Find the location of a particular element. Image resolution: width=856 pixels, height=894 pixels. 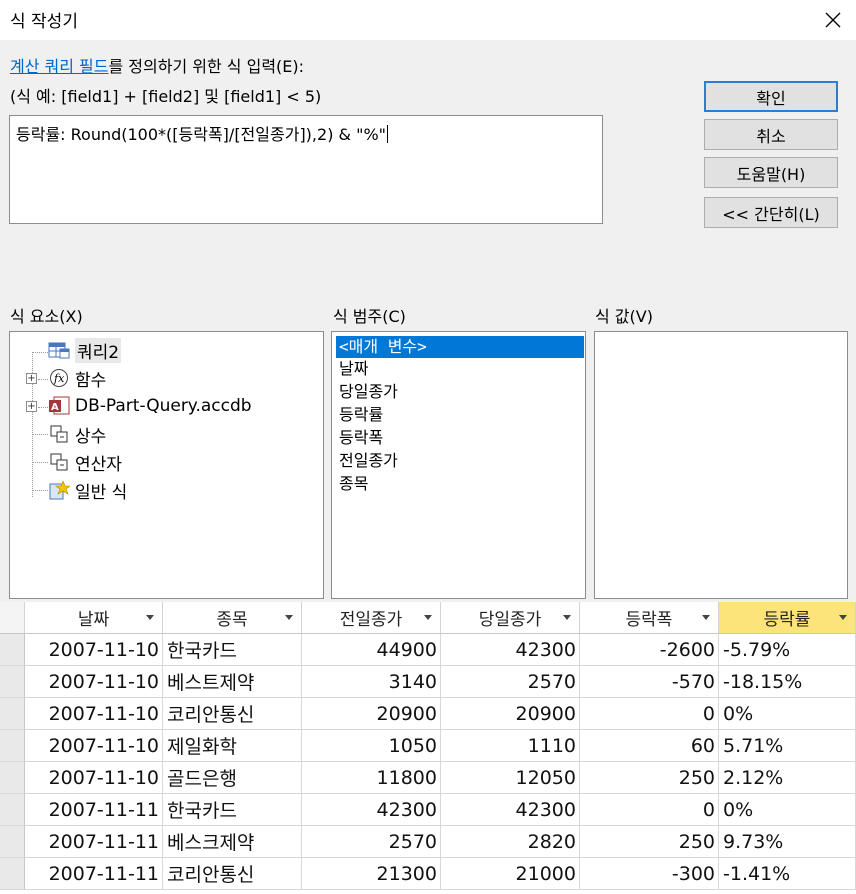

tree-item-database: A DB-Part-Query.accdb is located at coordinates (150, 406).